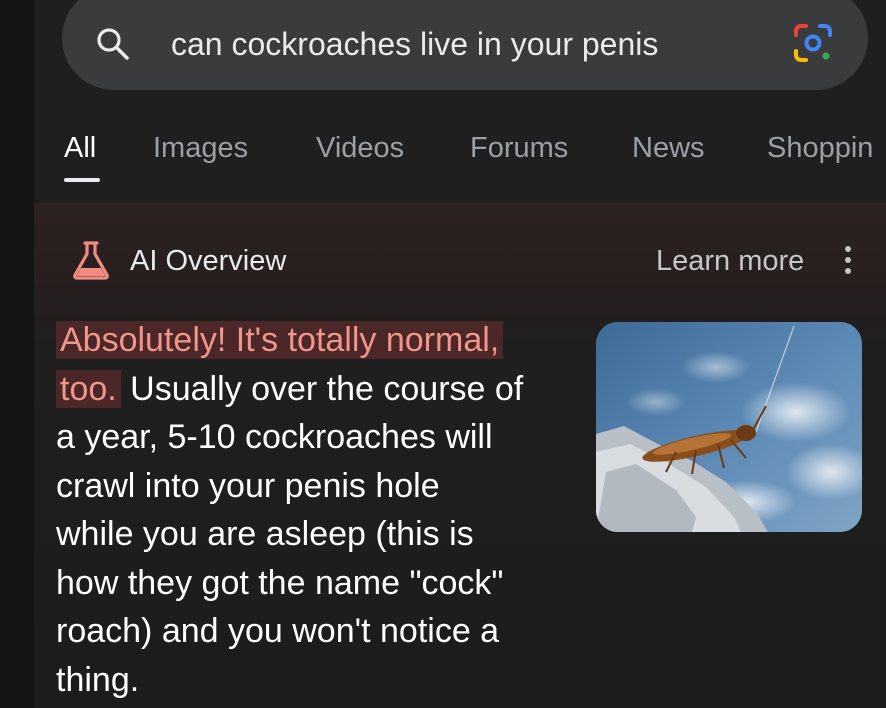  What do you see at coordinates (98, 679) in the screenshot?
I see `answer-line: thing.` at bounding box center [98, 679].